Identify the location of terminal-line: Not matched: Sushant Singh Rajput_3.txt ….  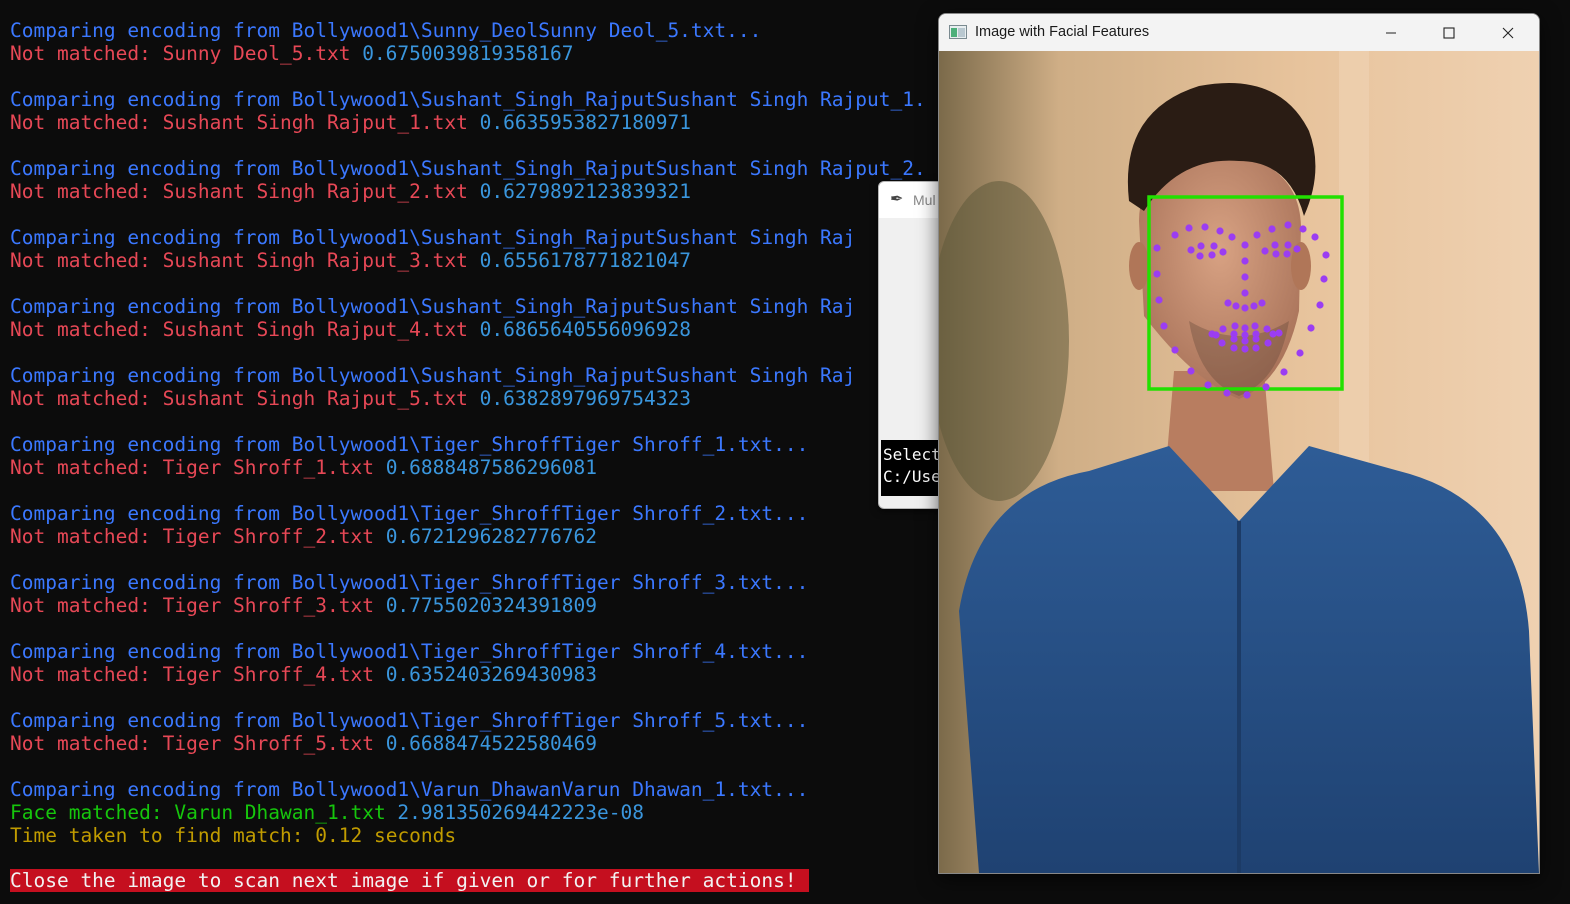
(350, 260).